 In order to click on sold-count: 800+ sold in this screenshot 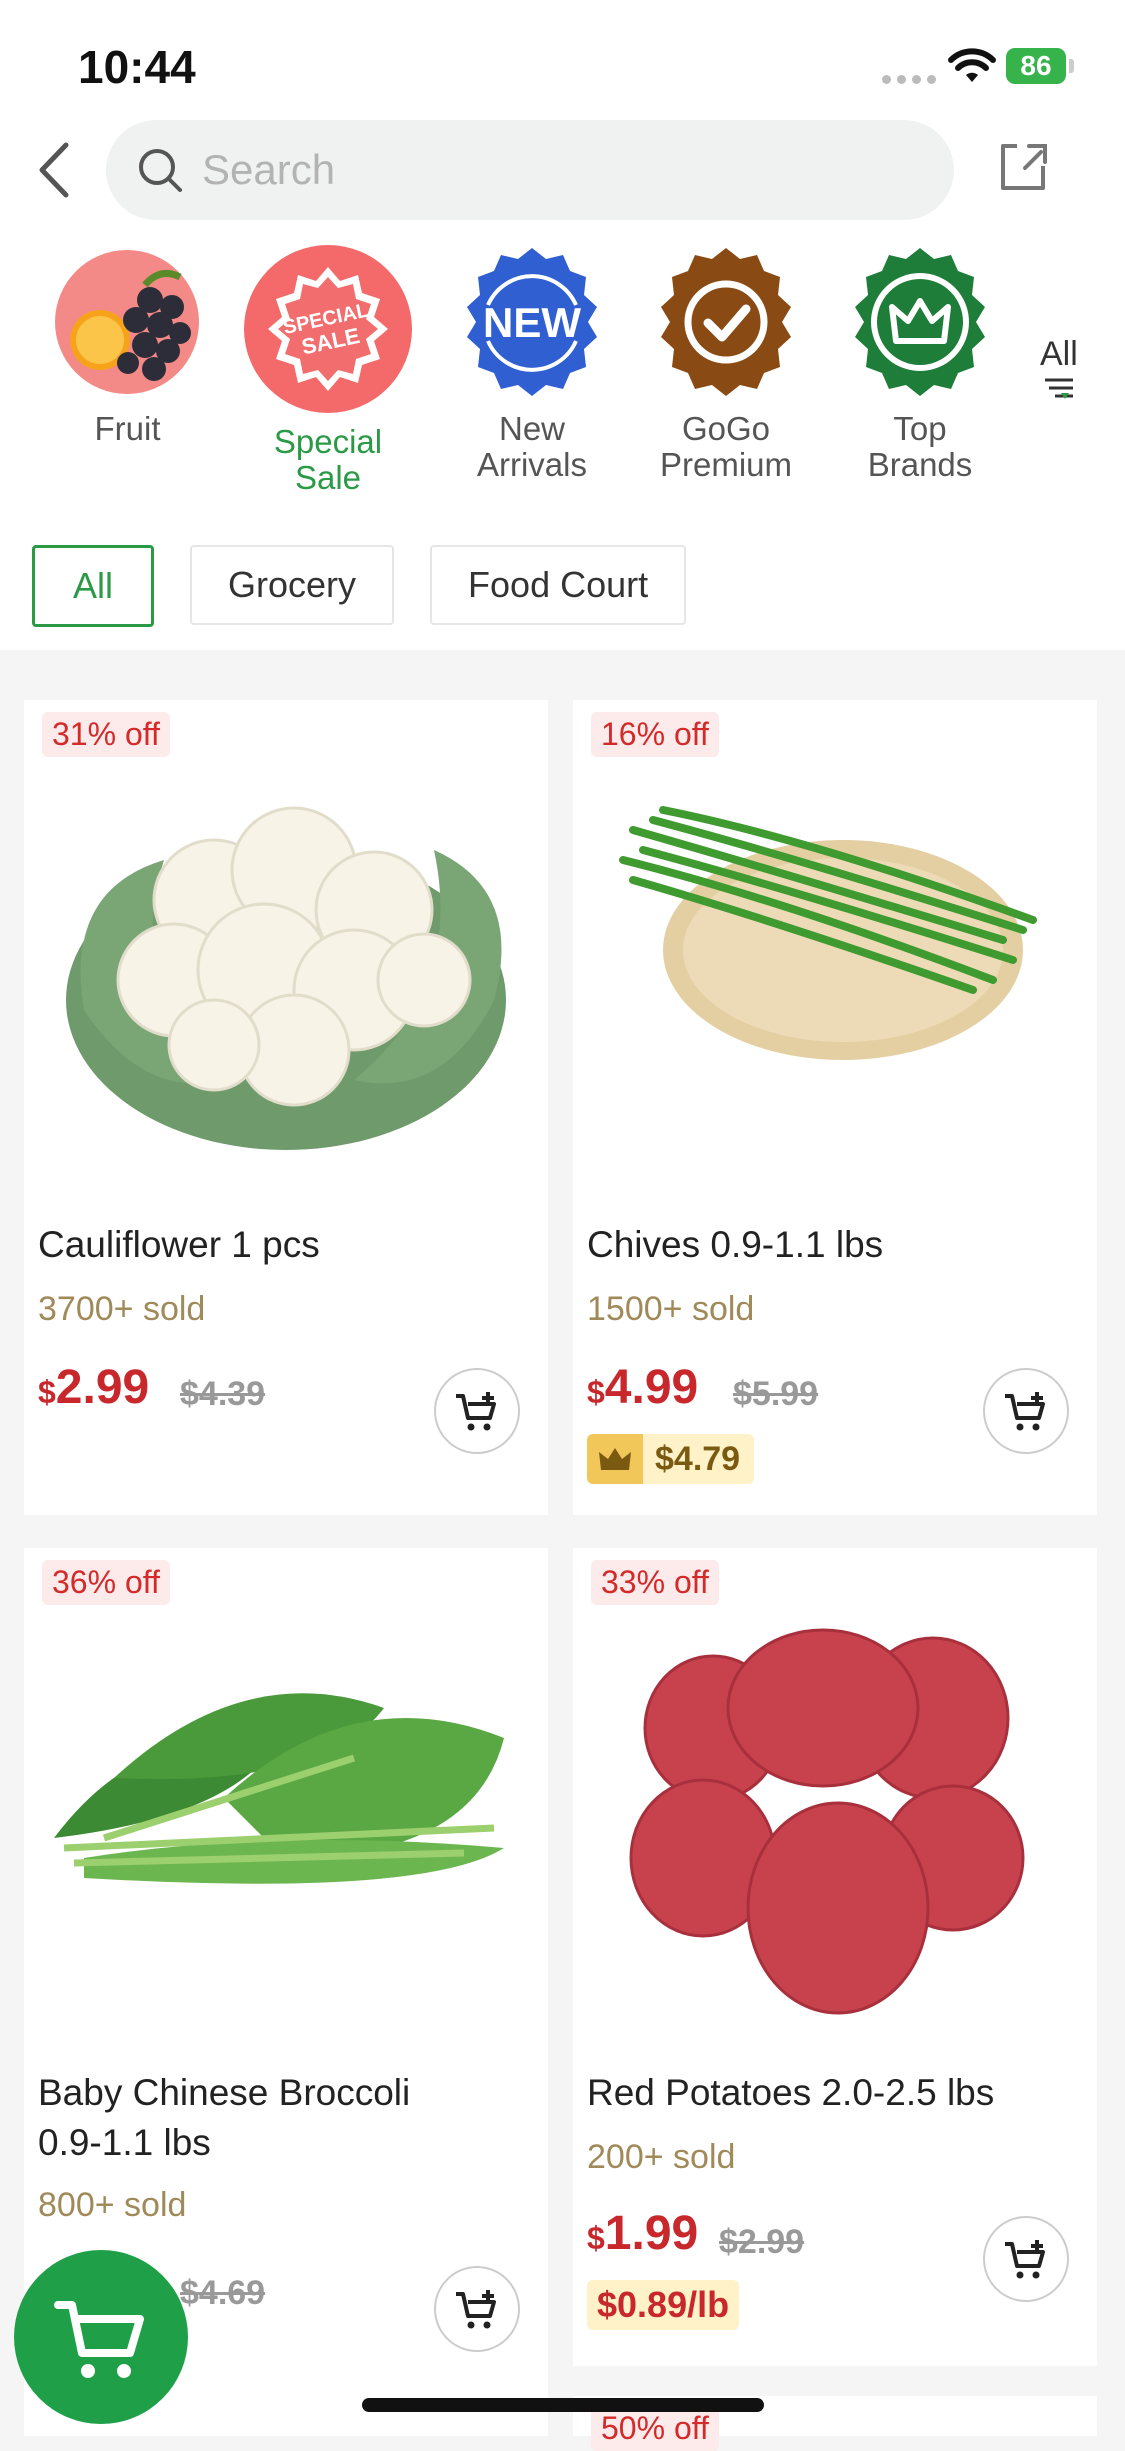, I will do `click(112, 2205)`.